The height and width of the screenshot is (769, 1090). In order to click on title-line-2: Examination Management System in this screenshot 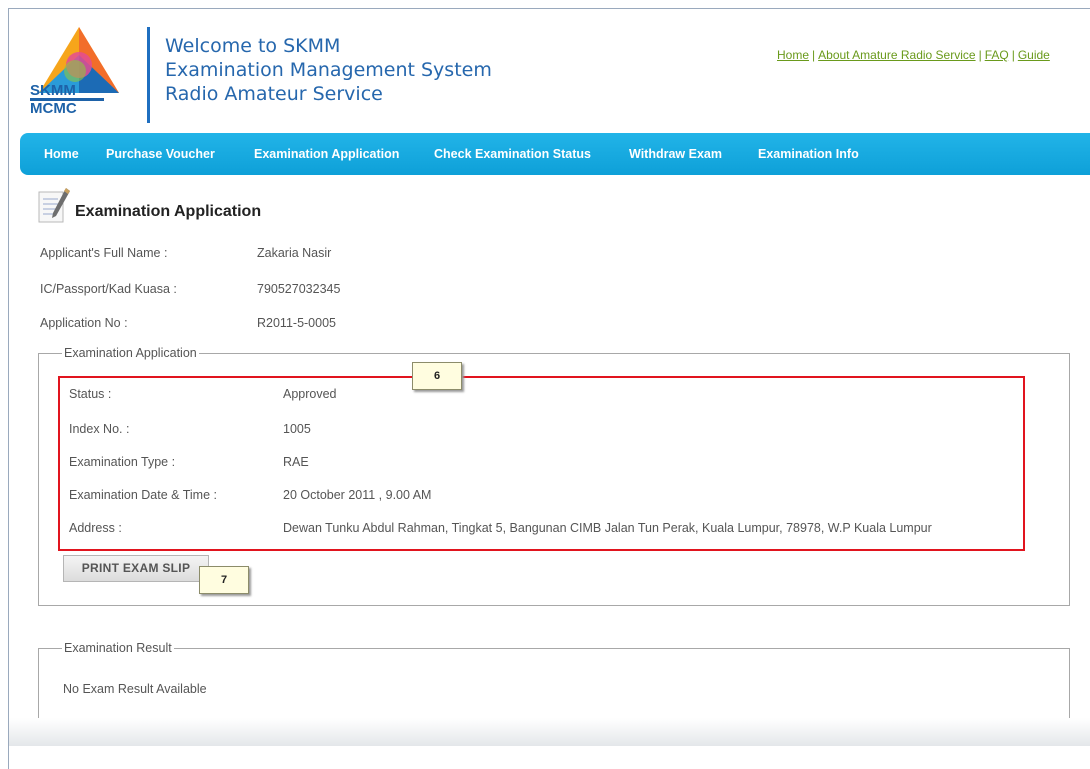, I will do `click(328, 70)`.